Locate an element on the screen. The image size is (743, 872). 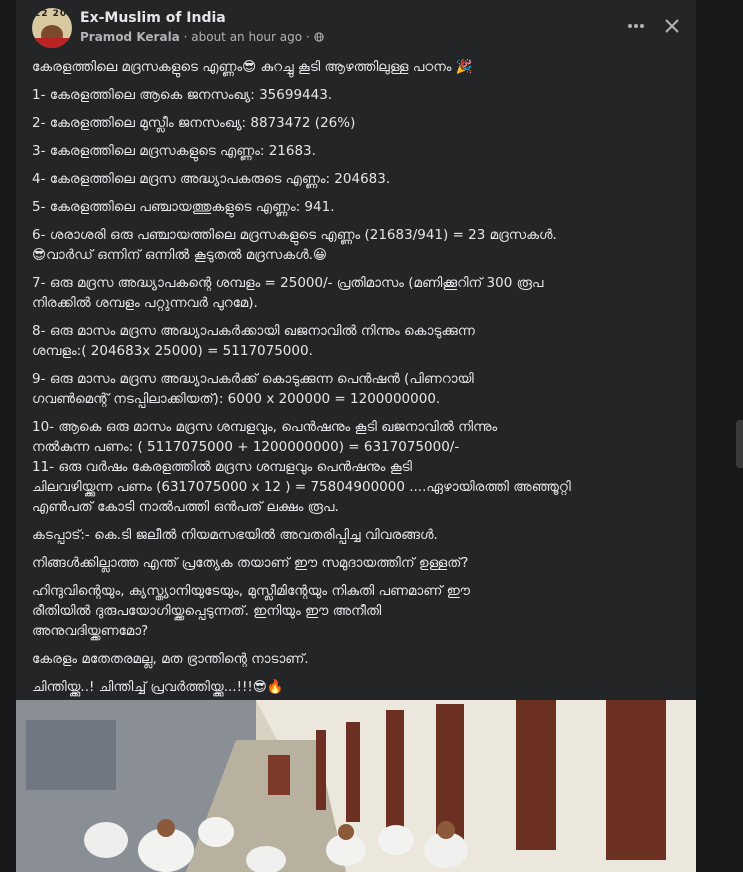
globe-icon is located at coordinates (318, 37).